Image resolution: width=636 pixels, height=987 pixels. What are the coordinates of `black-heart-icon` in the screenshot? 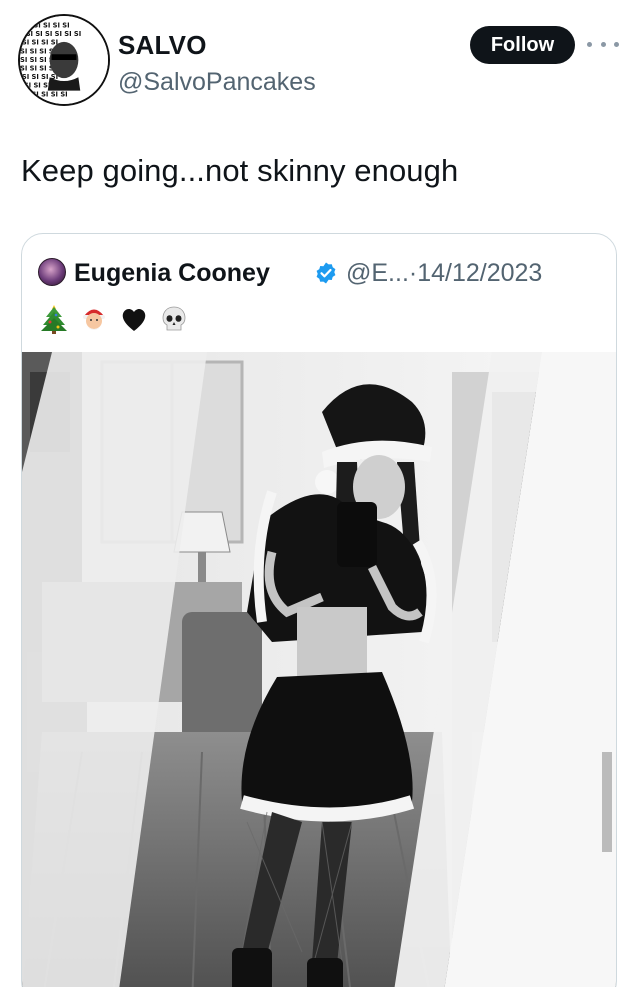 It's located at (134, 319).